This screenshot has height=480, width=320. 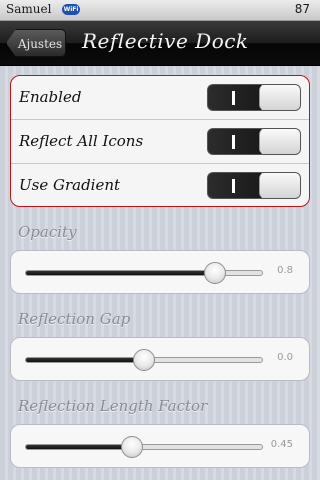 I want to click on reflection-length-factor-value: 0.45, so click(x=281, y=444).